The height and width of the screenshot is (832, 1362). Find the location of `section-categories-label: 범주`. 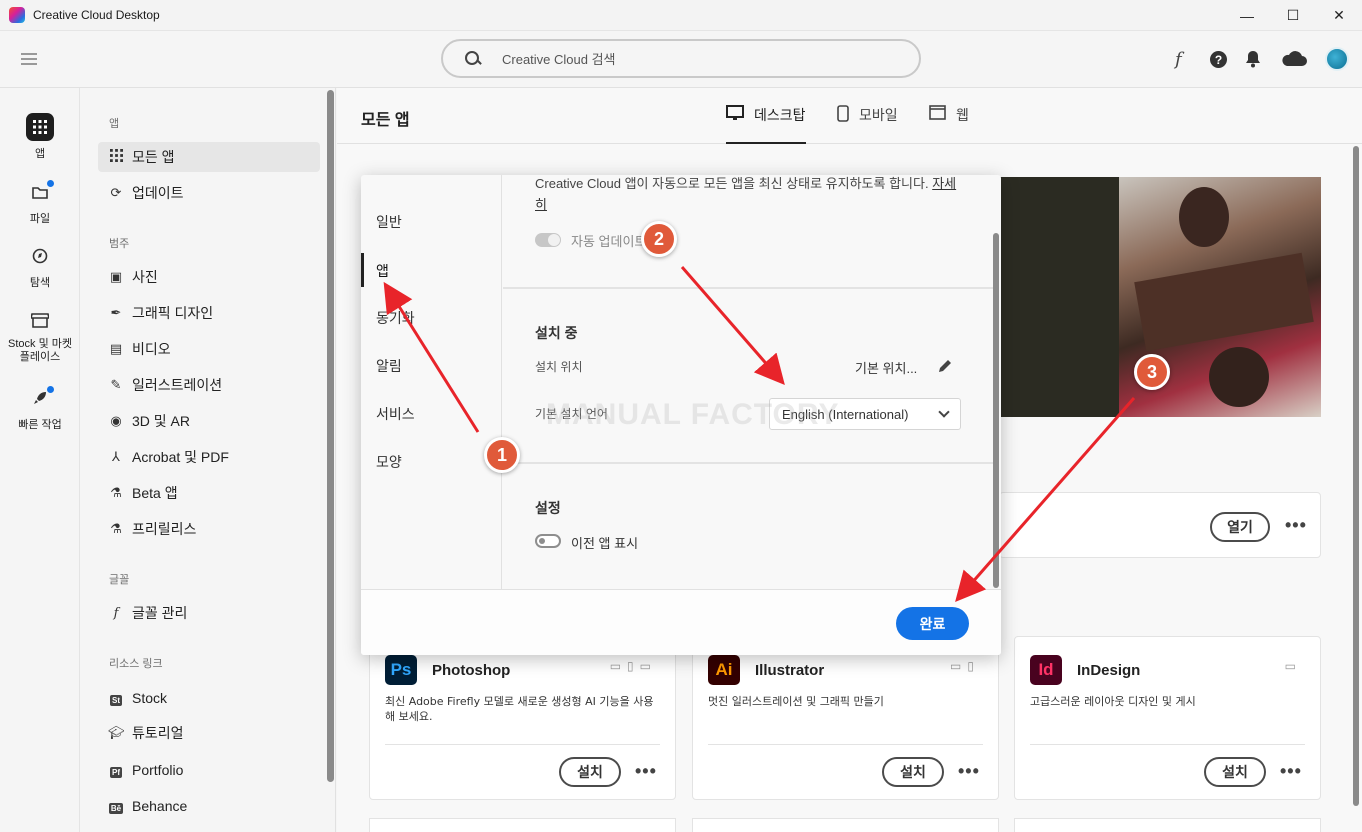

section-categories-label: 범주 is located at coordinates (119, 244).